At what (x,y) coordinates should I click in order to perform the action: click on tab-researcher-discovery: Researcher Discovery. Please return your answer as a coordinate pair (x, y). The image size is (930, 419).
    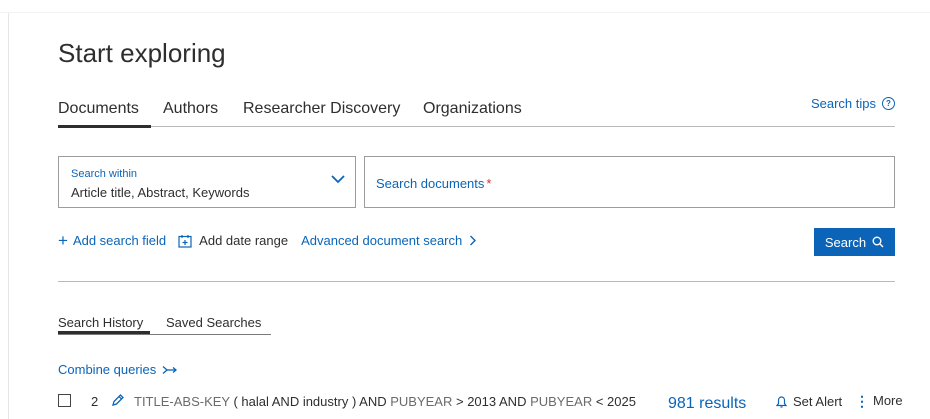
    Looking at the image, I should click on (321, 113).